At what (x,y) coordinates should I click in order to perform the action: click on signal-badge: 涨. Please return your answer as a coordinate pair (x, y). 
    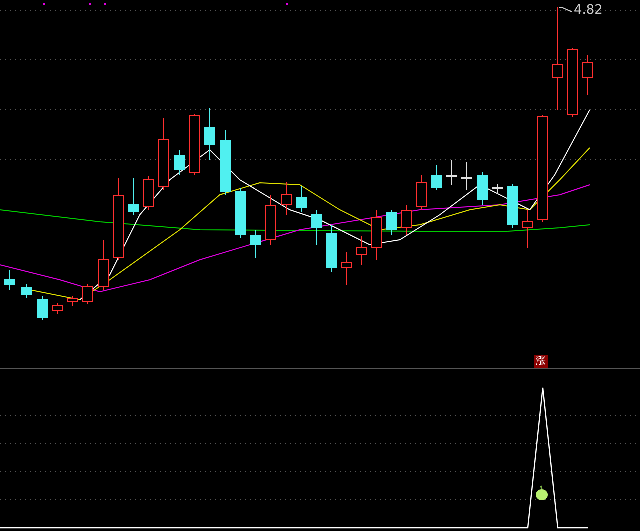
    Looking at the image, I should click on (541, 361).